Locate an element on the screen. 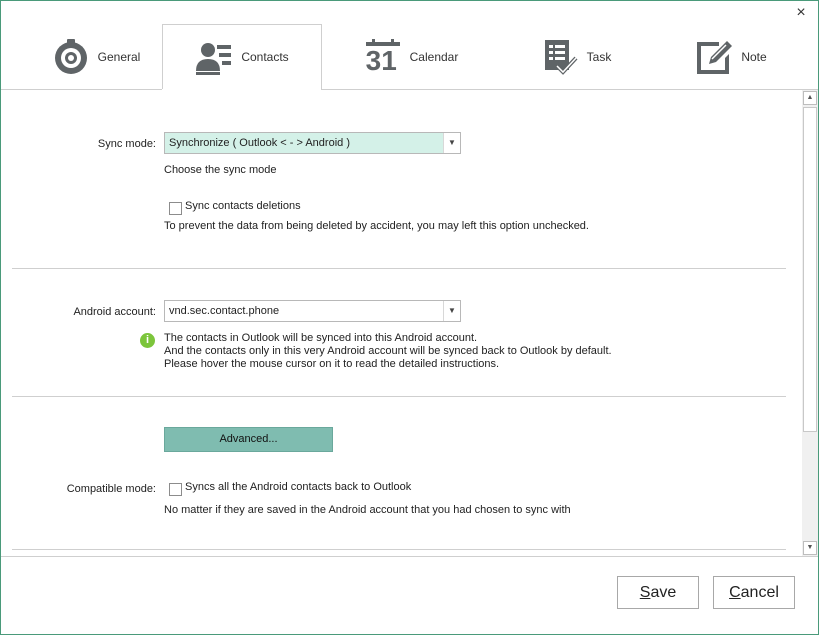 The image size is (819, 635). scroll-up-button: ▲ is located at coordinates (810, 98).